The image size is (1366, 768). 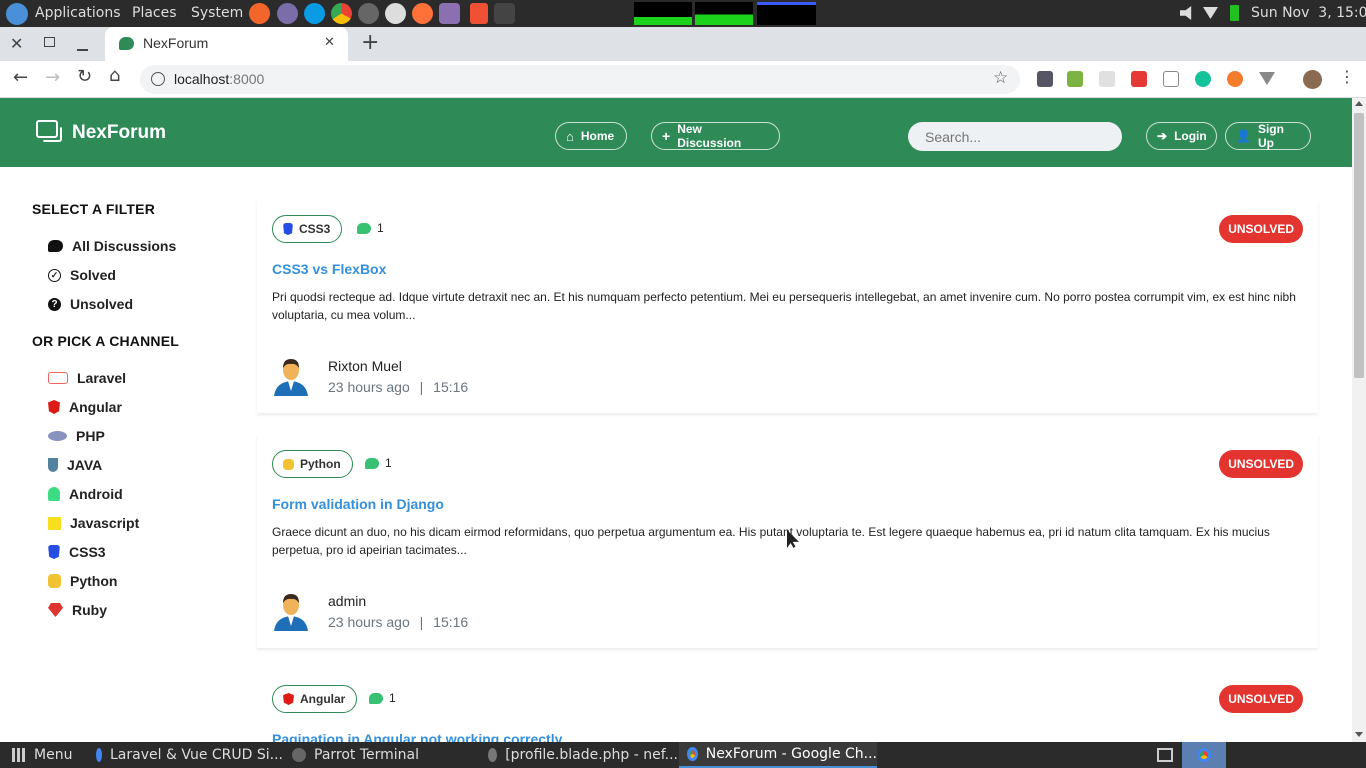 I want to click on post-ago: 23 hours ago, so click(x=369, y=622).